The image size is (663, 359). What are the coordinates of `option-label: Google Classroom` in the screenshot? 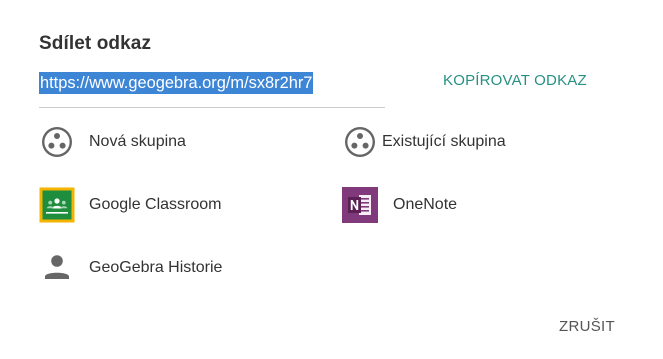 It's located at (155, 204).